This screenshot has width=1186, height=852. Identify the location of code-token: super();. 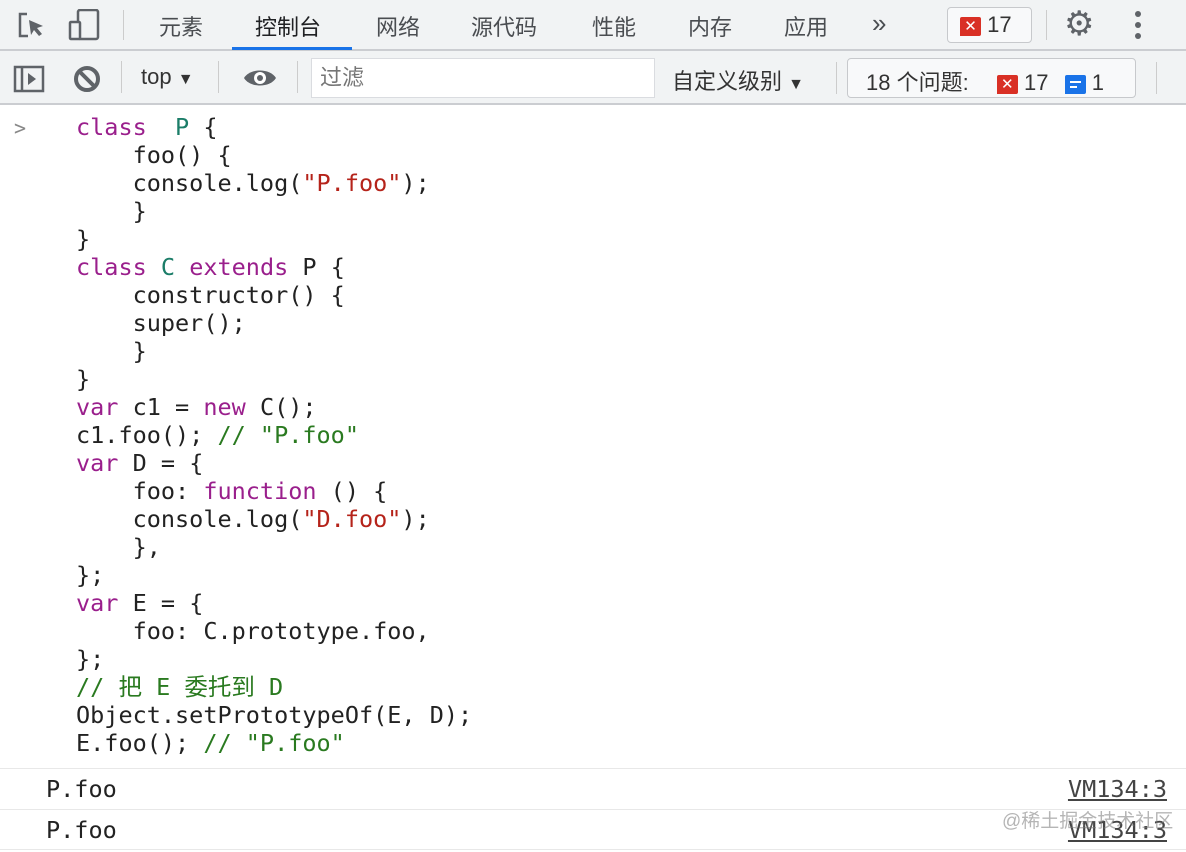
(161, 323).